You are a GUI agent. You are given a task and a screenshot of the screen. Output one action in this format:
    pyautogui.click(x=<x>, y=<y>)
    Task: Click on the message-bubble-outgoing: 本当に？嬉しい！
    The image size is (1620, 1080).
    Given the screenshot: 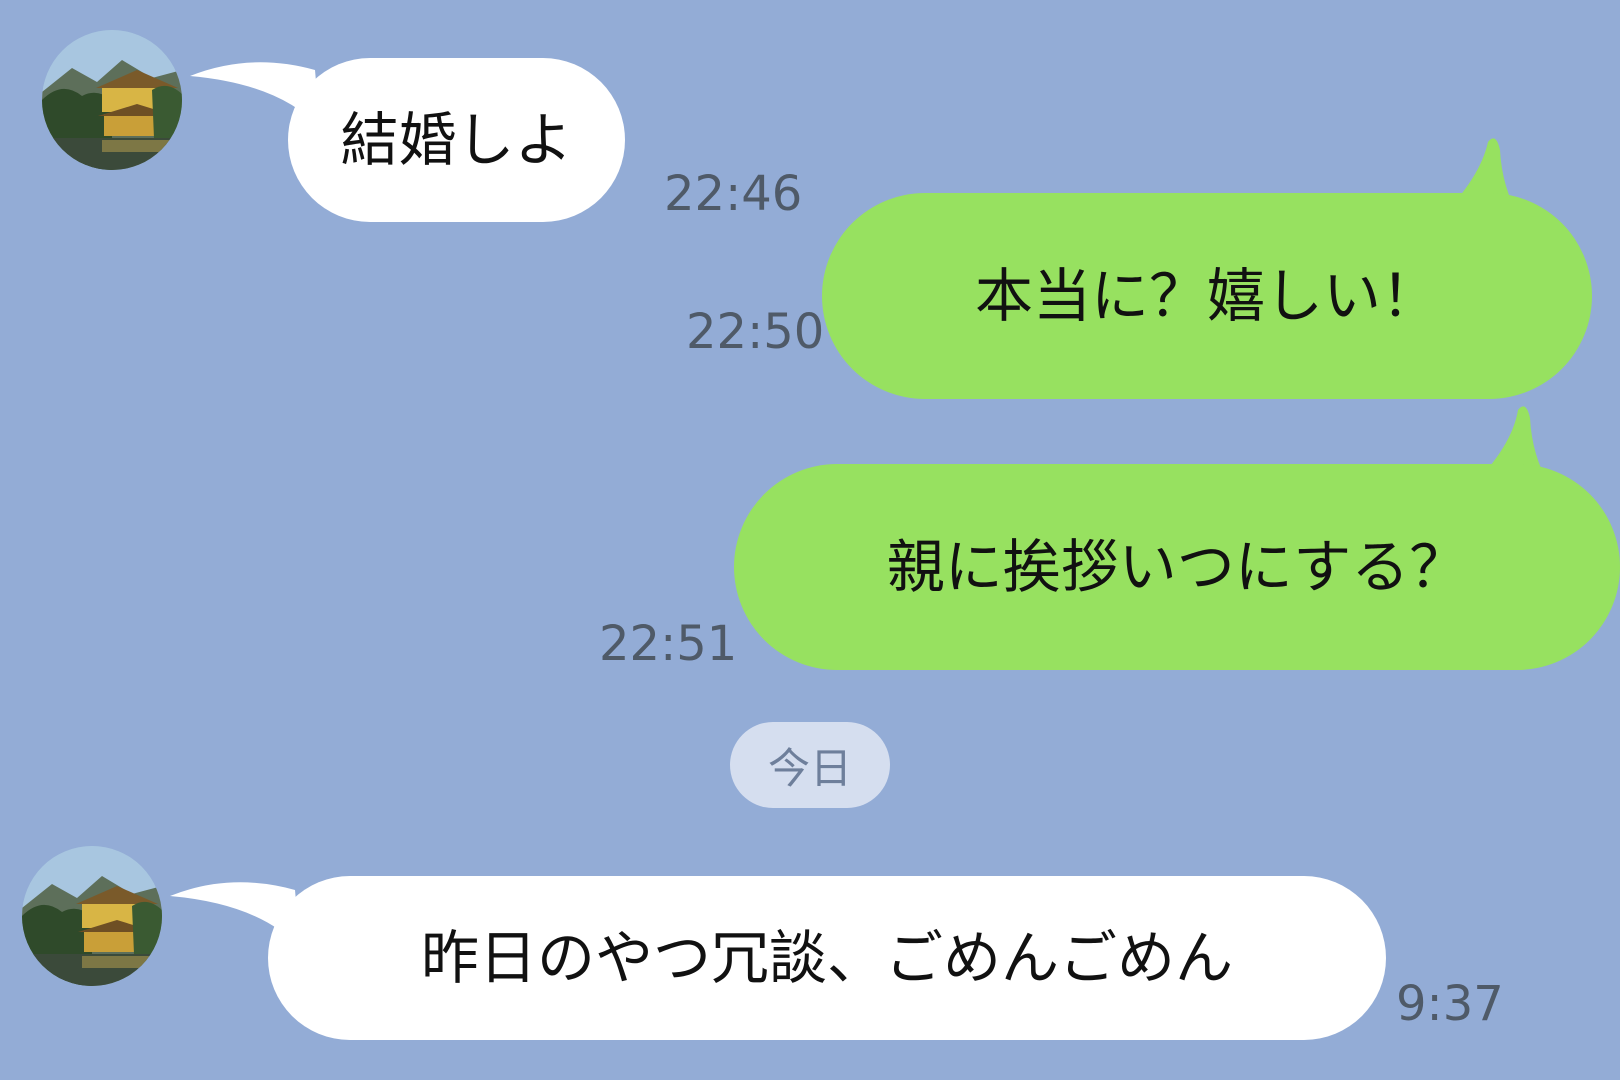 What is the action you would take?
    pyautogui.click(x=1207, y=296)
    